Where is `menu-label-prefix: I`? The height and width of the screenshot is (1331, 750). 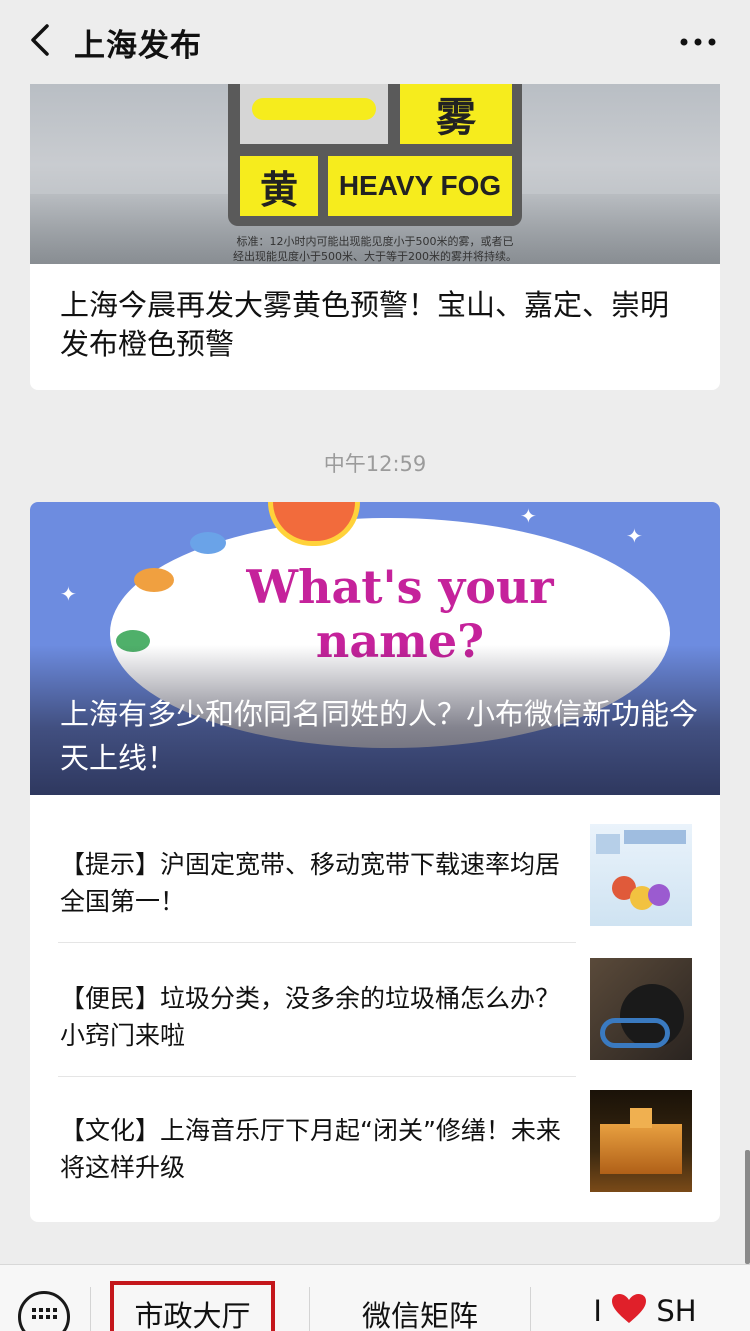
menu-label-prefix: I is located at coordinates (597, 1311).